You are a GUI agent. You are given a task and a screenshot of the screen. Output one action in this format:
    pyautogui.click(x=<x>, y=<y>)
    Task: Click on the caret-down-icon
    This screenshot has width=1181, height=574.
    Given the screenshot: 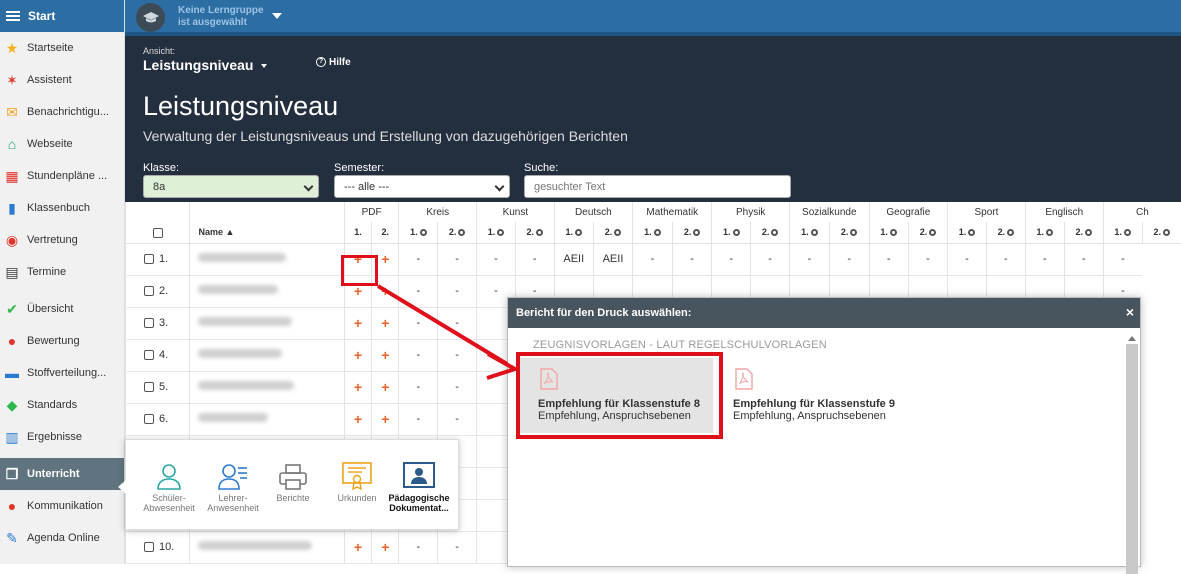 What is the action you would take?
    pyautogui.click(x=277, y=16)
    